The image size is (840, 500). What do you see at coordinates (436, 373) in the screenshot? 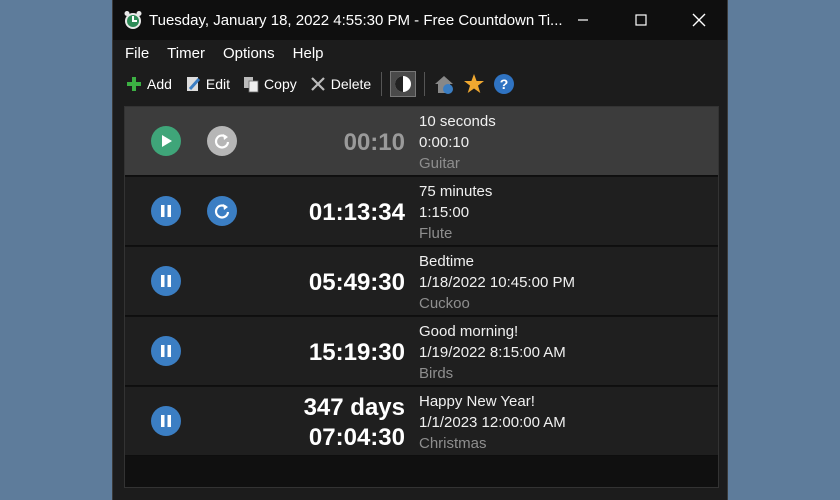
I see `timer-sound: Birds` at bounding box center [436, 373].